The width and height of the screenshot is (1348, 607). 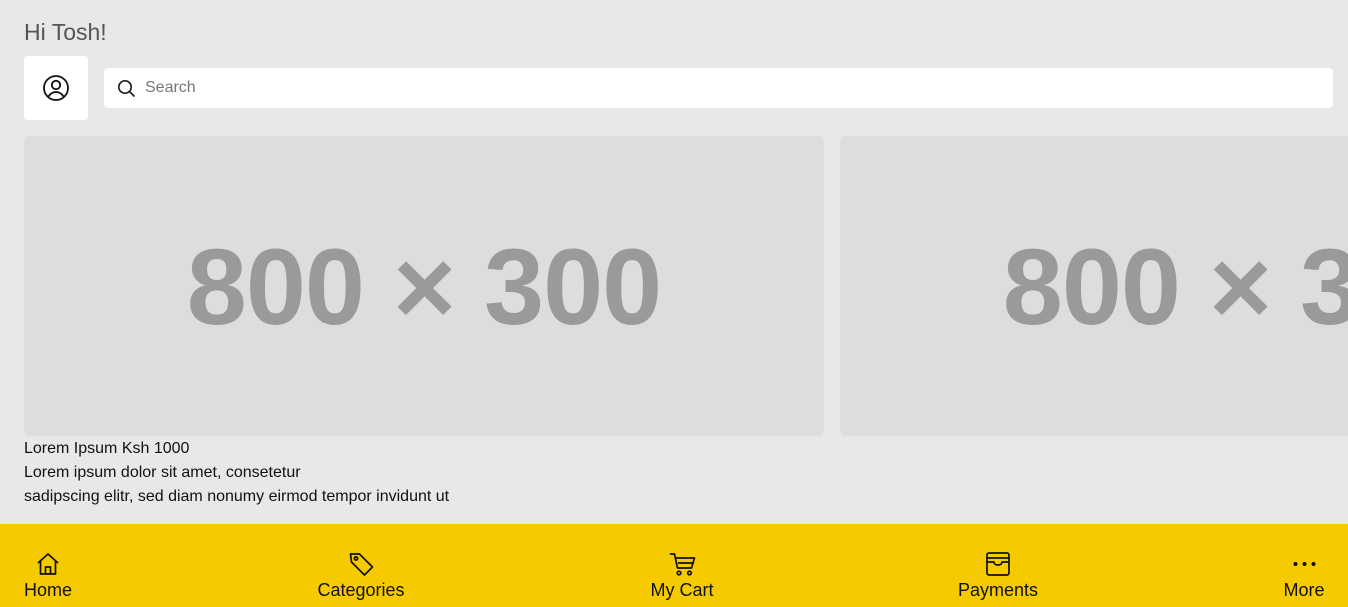 I want to click on home-icon, so click(x=48, y=564).